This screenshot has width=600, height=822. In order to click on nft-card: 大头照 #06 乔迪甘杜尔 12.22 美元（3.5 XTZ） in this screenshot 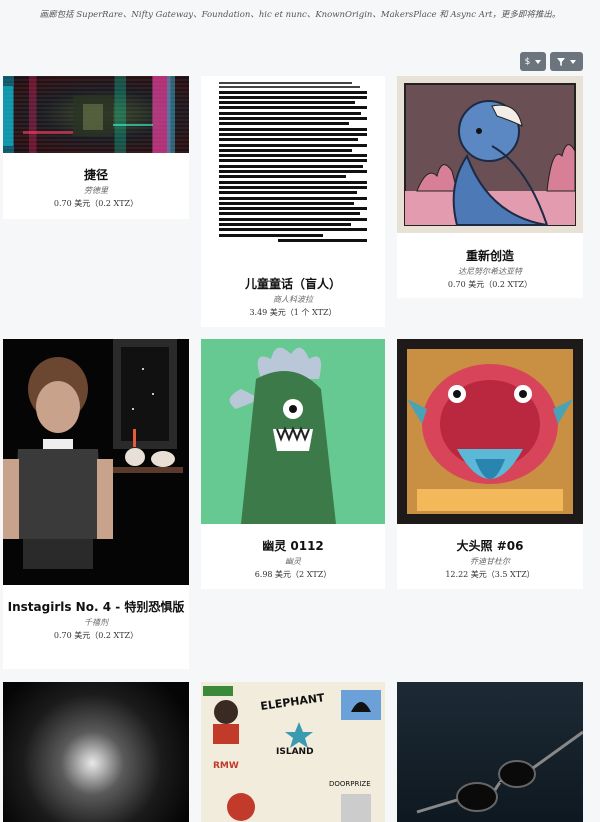, I will do `click(490, 464)`.